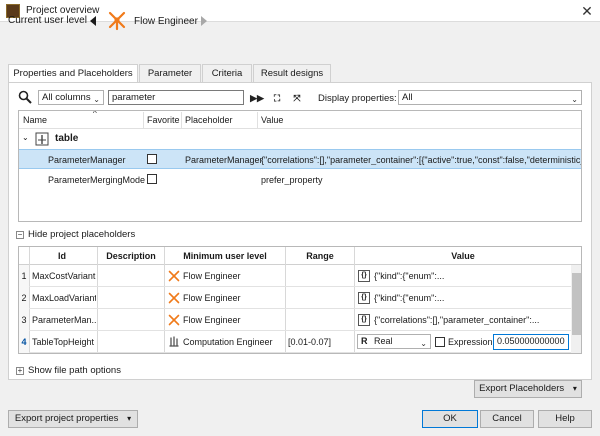 This screenshot has width=600, height=436. Describe the element at coordinates (166, 21) in the screenshot. I see `current-user-level-name: Flow Engineer` at that location.